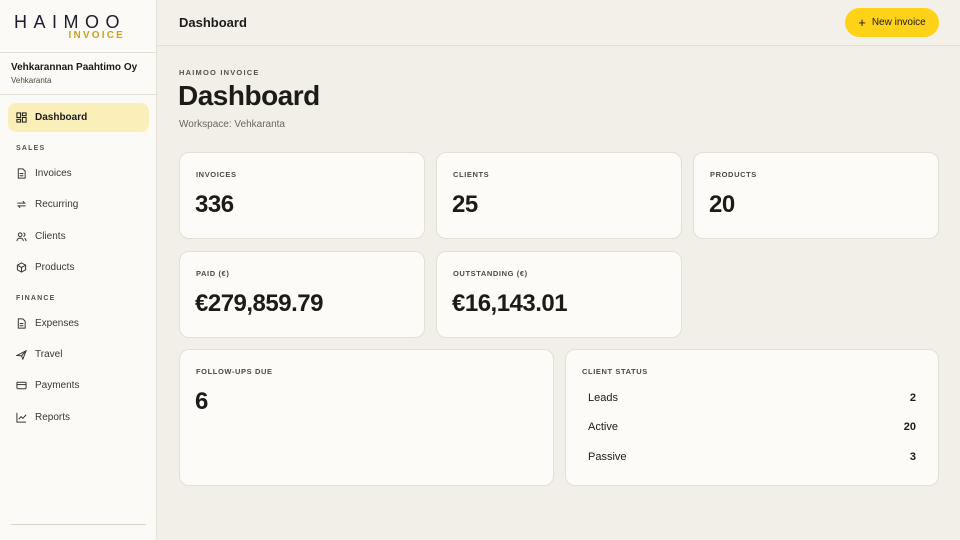  I want to click on stat-label: PRODUCTS, so click(733, 174).